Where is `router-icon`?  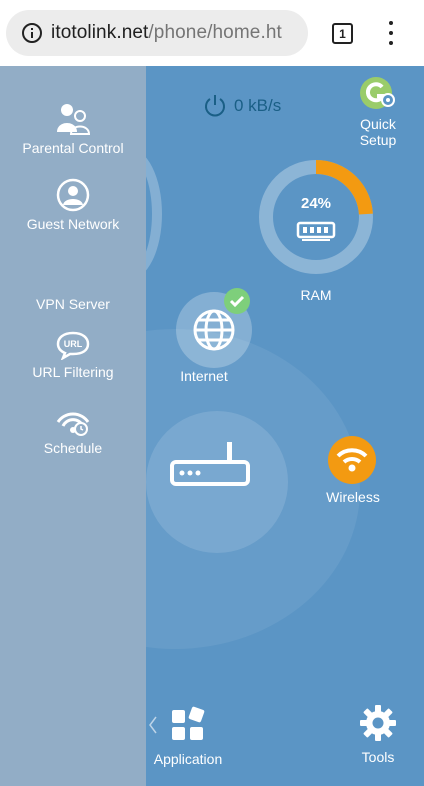 router-icon is located at coordinates (210, 464).